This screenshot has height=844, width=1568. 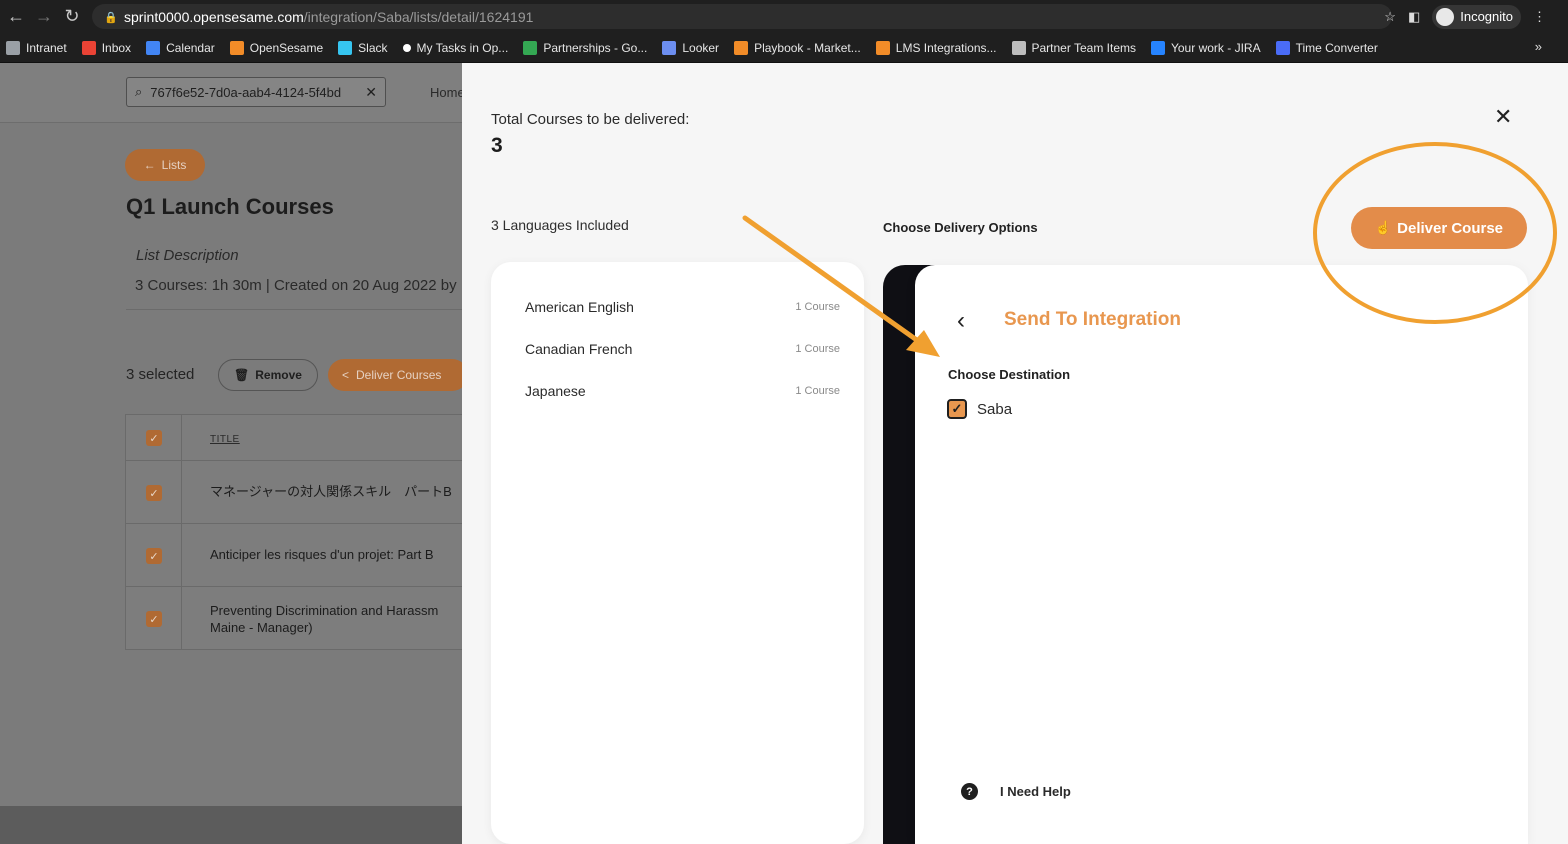 What do you see at coordinates (1009, 374) in the screenshot?
I see `destination-label: Choose Destination` at bounding box center [1009, 374].